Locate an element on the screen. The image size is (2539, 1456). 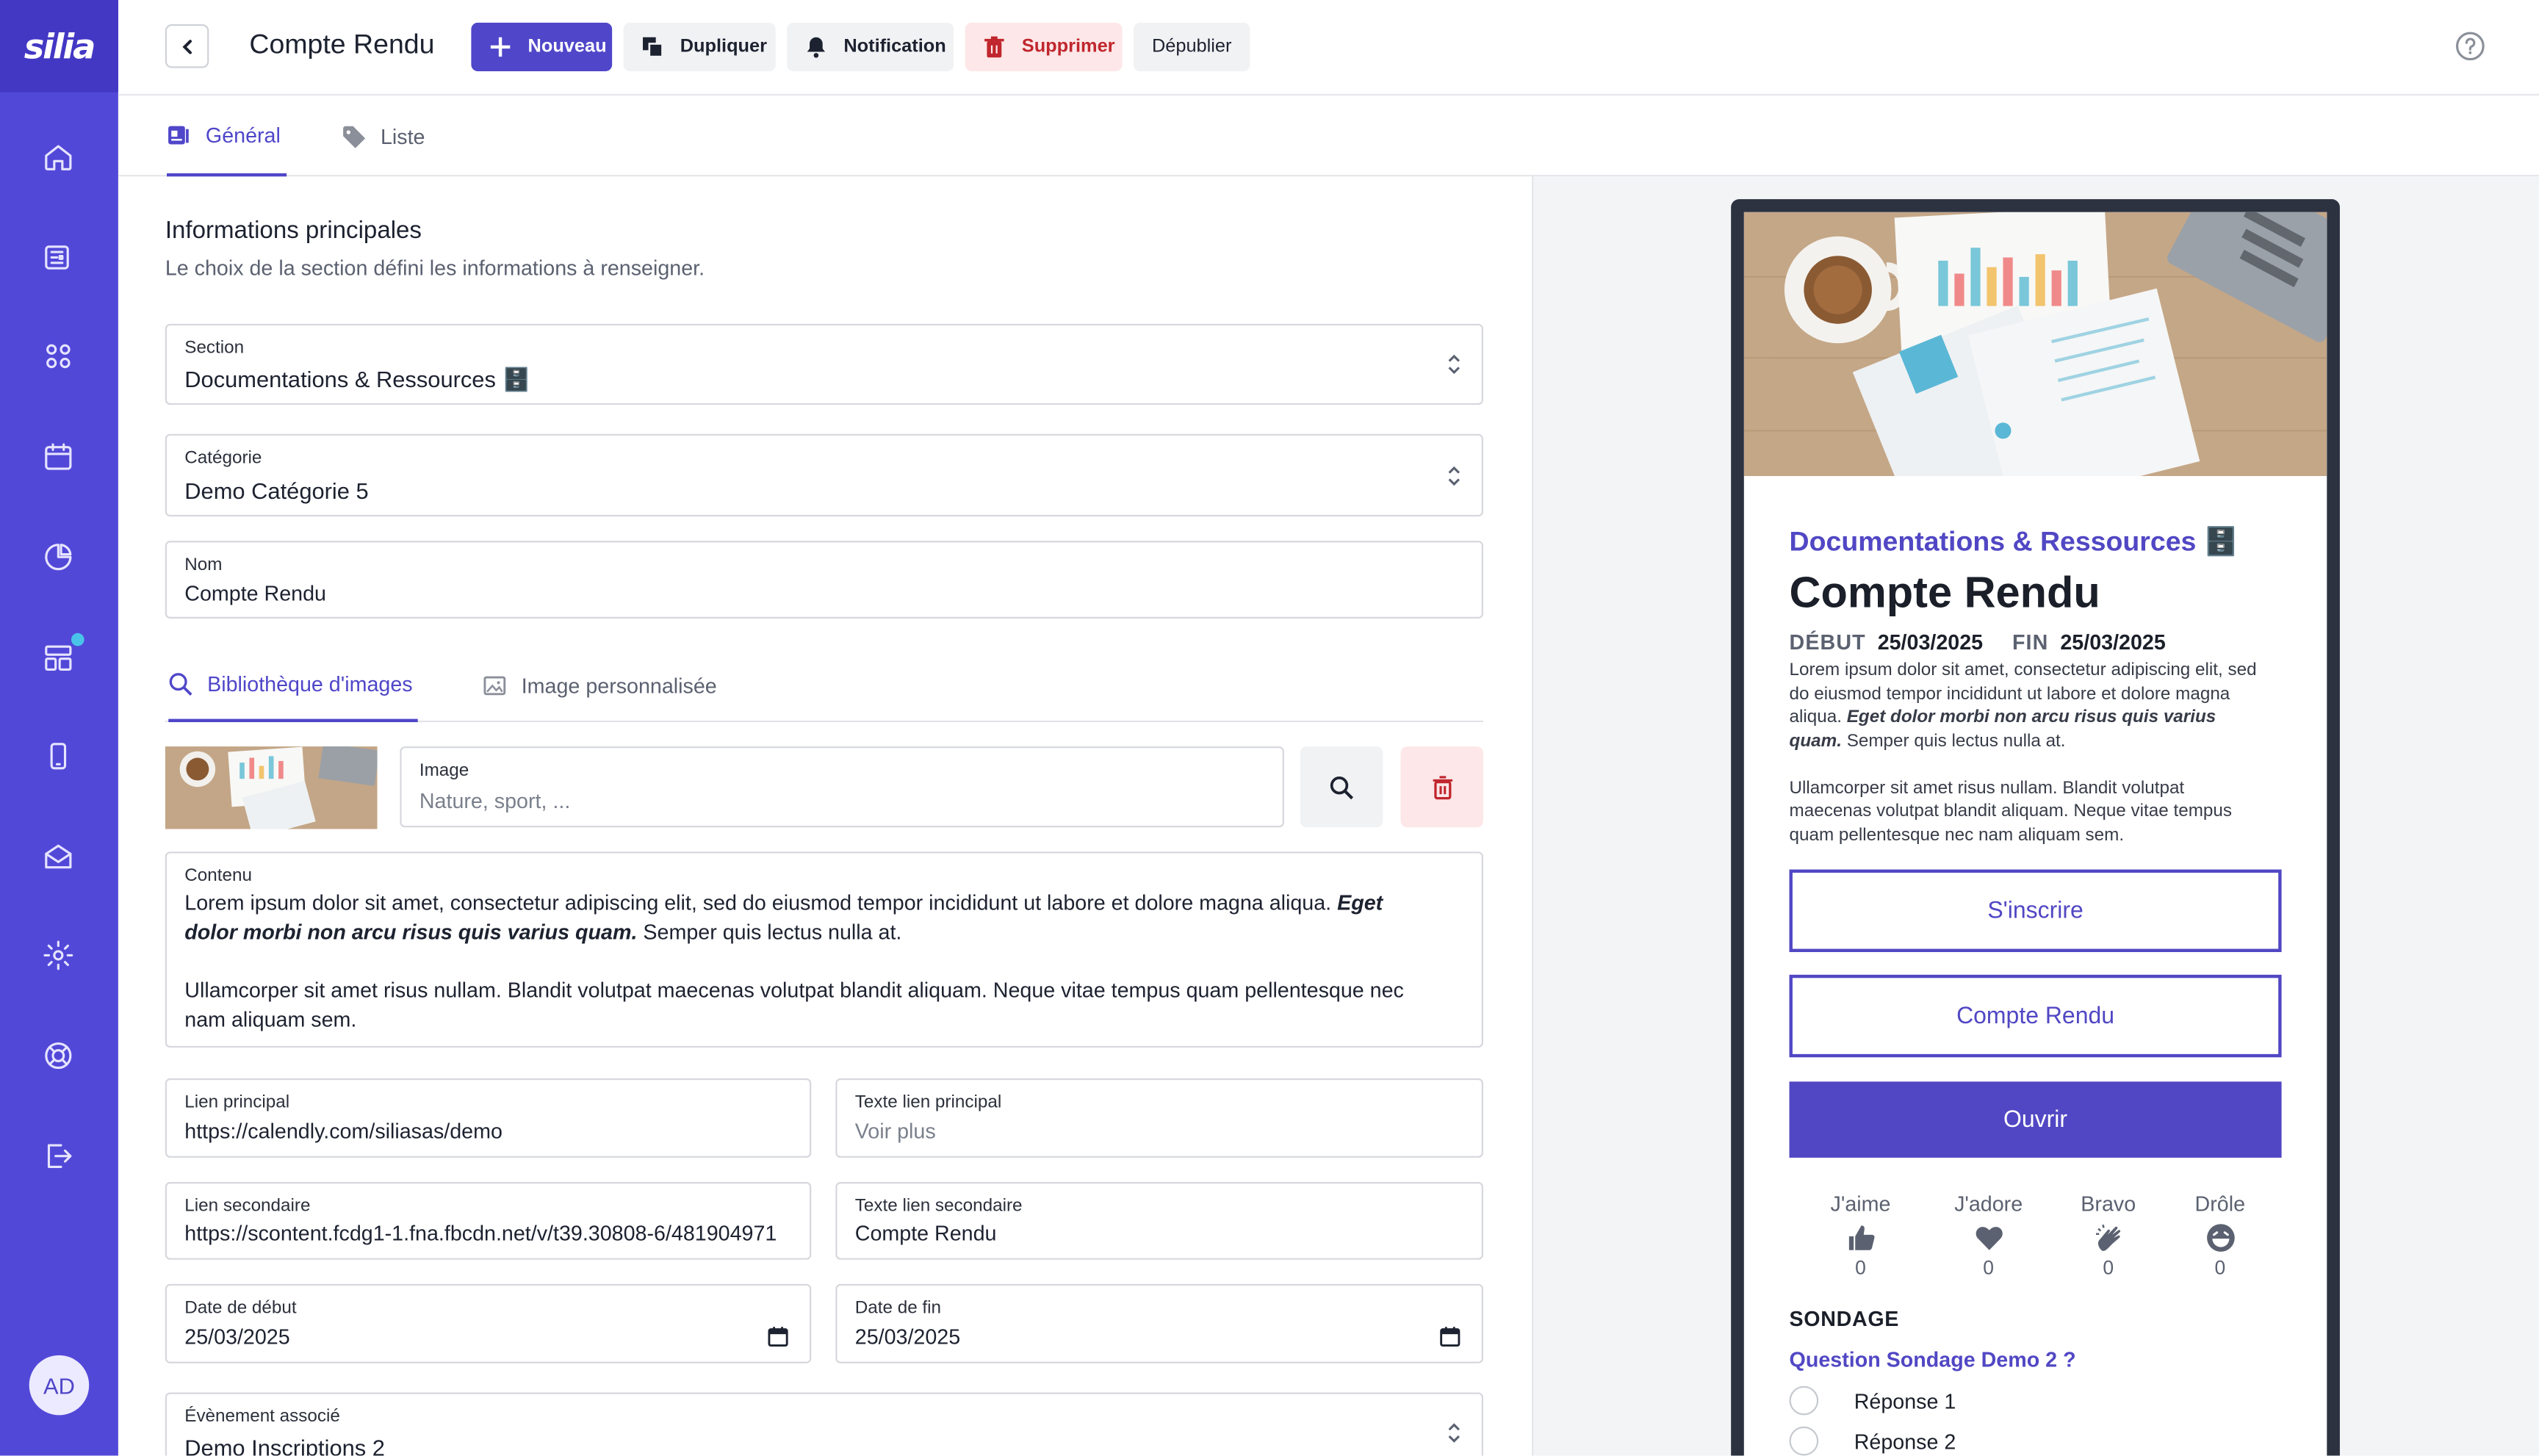
delete-button: Supprimer is located at coordinates (1044, 46).